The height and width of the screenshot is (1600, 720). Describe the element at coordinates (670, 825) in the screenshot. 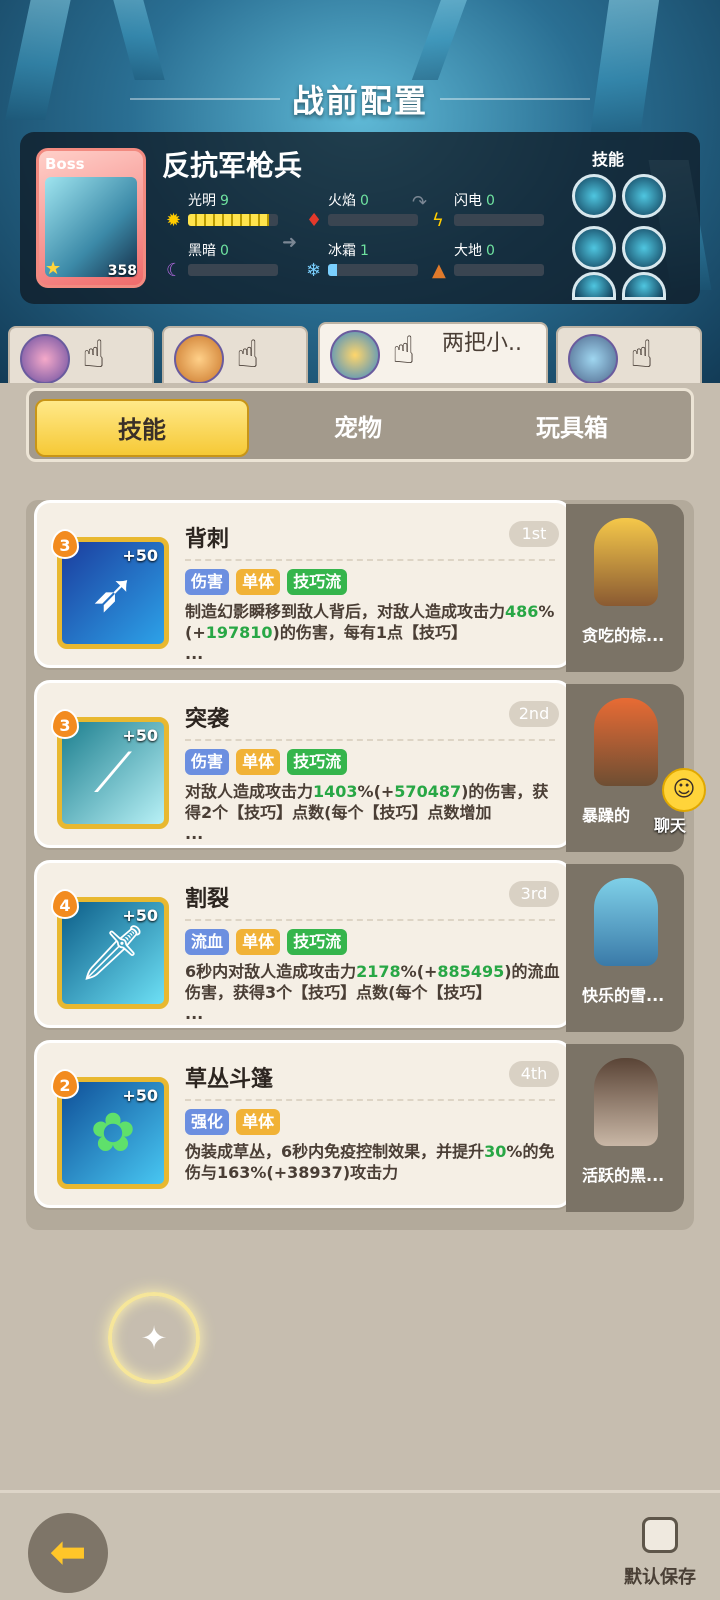

I see `chat-label: 聊天` at that location.